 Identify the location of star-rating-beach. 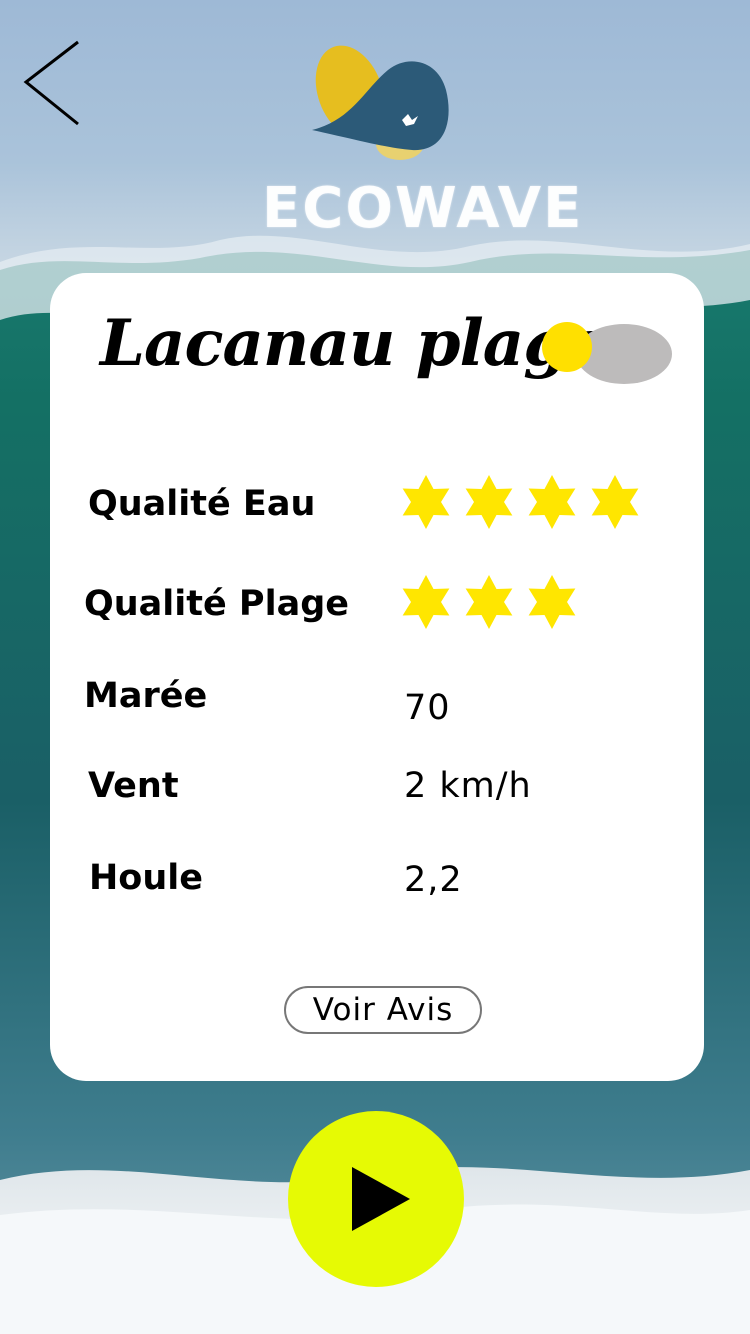
(489, 602).